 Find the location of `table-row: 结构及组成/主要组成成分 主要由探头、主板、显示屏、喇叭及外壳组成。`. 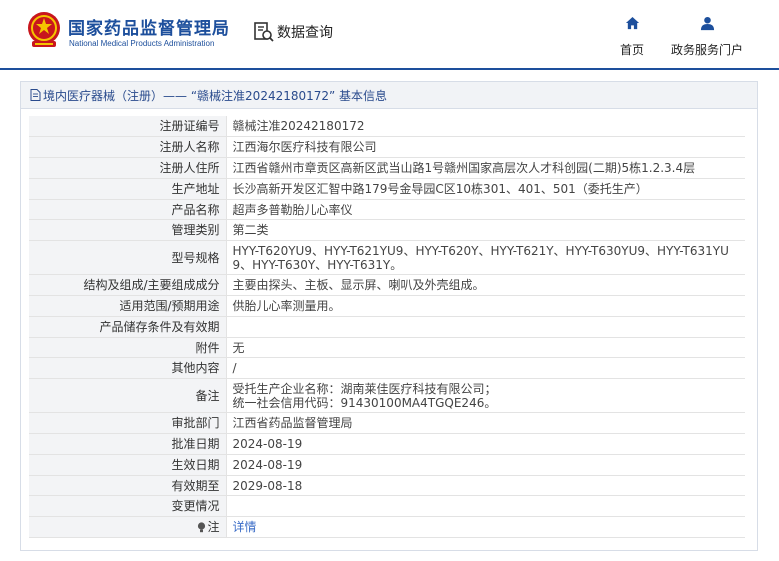

table-row: 结构及组成/主要组成成分 主要由探头、主板、显示屏、喇叭及外壳组成。 is located at coordinates (387, 285).